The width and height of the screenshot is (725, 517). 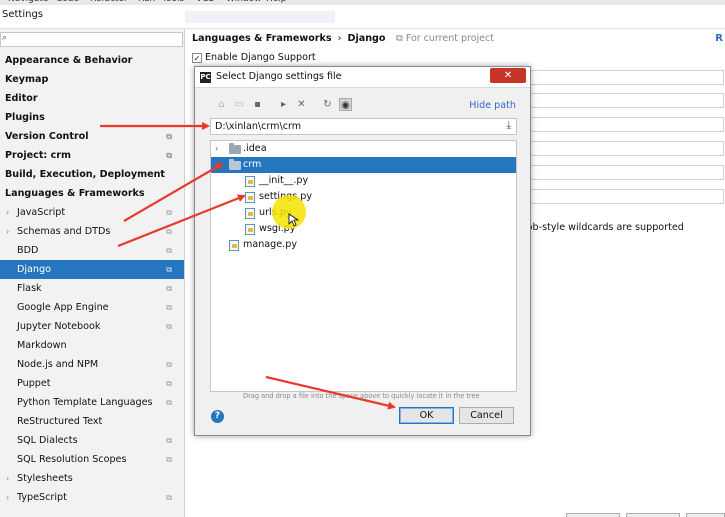 What do you see at coordinates (301, 104) in the screenshot?
I see `delete-icon: ✕` at bounding box center [301, 104].